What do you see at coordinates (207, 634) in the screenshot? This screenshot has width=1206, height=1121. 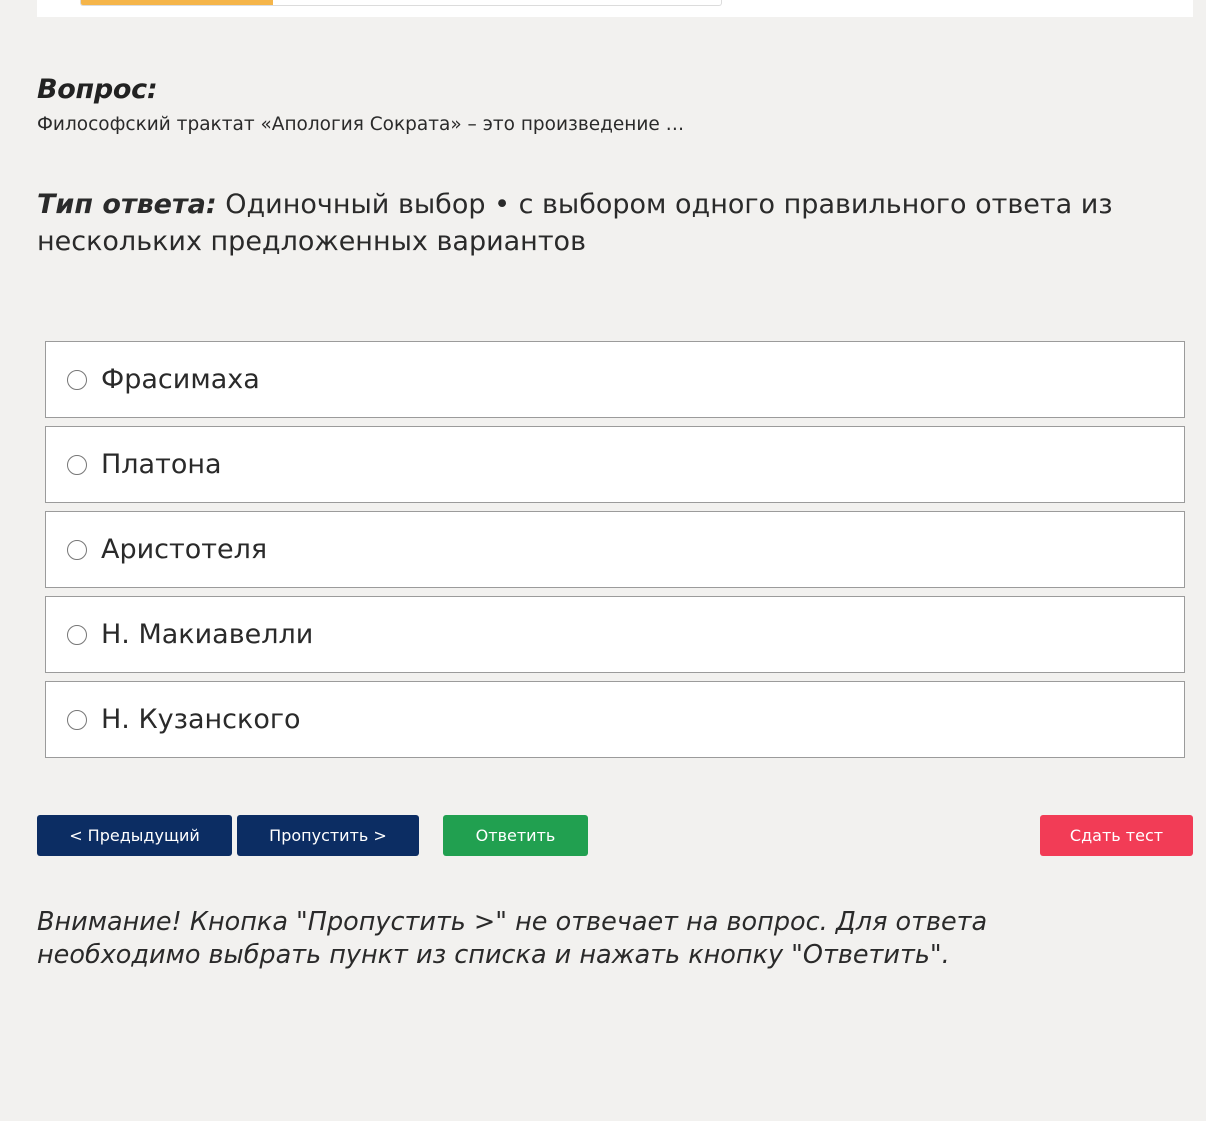 I see `answer-option-label: Н. Макиавелли` at bounding box center [207, 634].